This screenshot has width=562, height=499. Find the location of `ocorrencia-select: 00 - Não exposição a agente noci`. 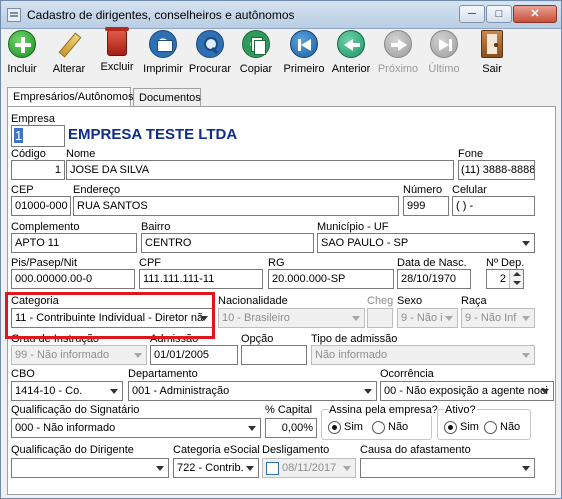

ocorrencia-select: 00 - Não exposição a agente noci is located at coordinates (467, 391).